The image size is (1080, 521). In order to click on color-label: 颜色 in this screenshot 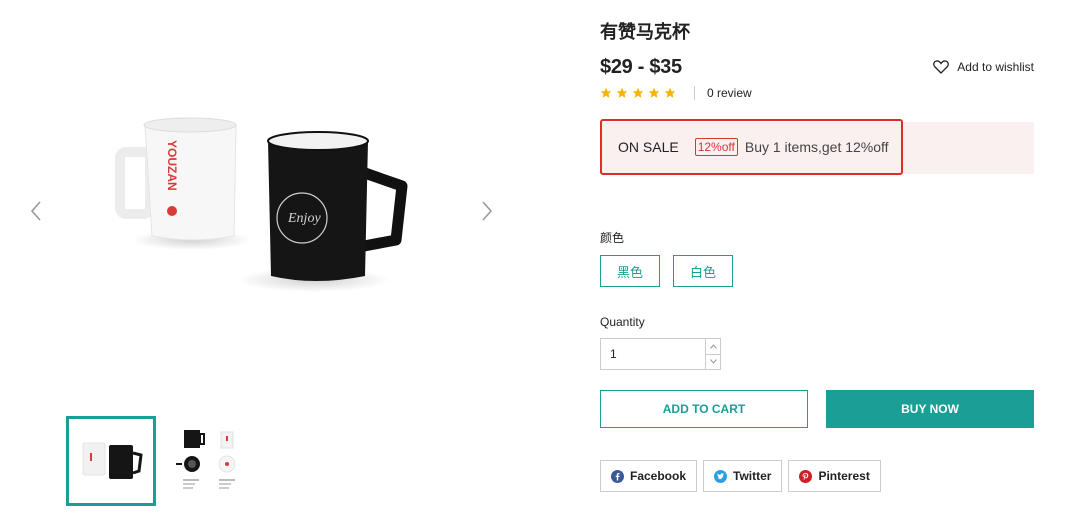, I will do `click(612, 238)`.